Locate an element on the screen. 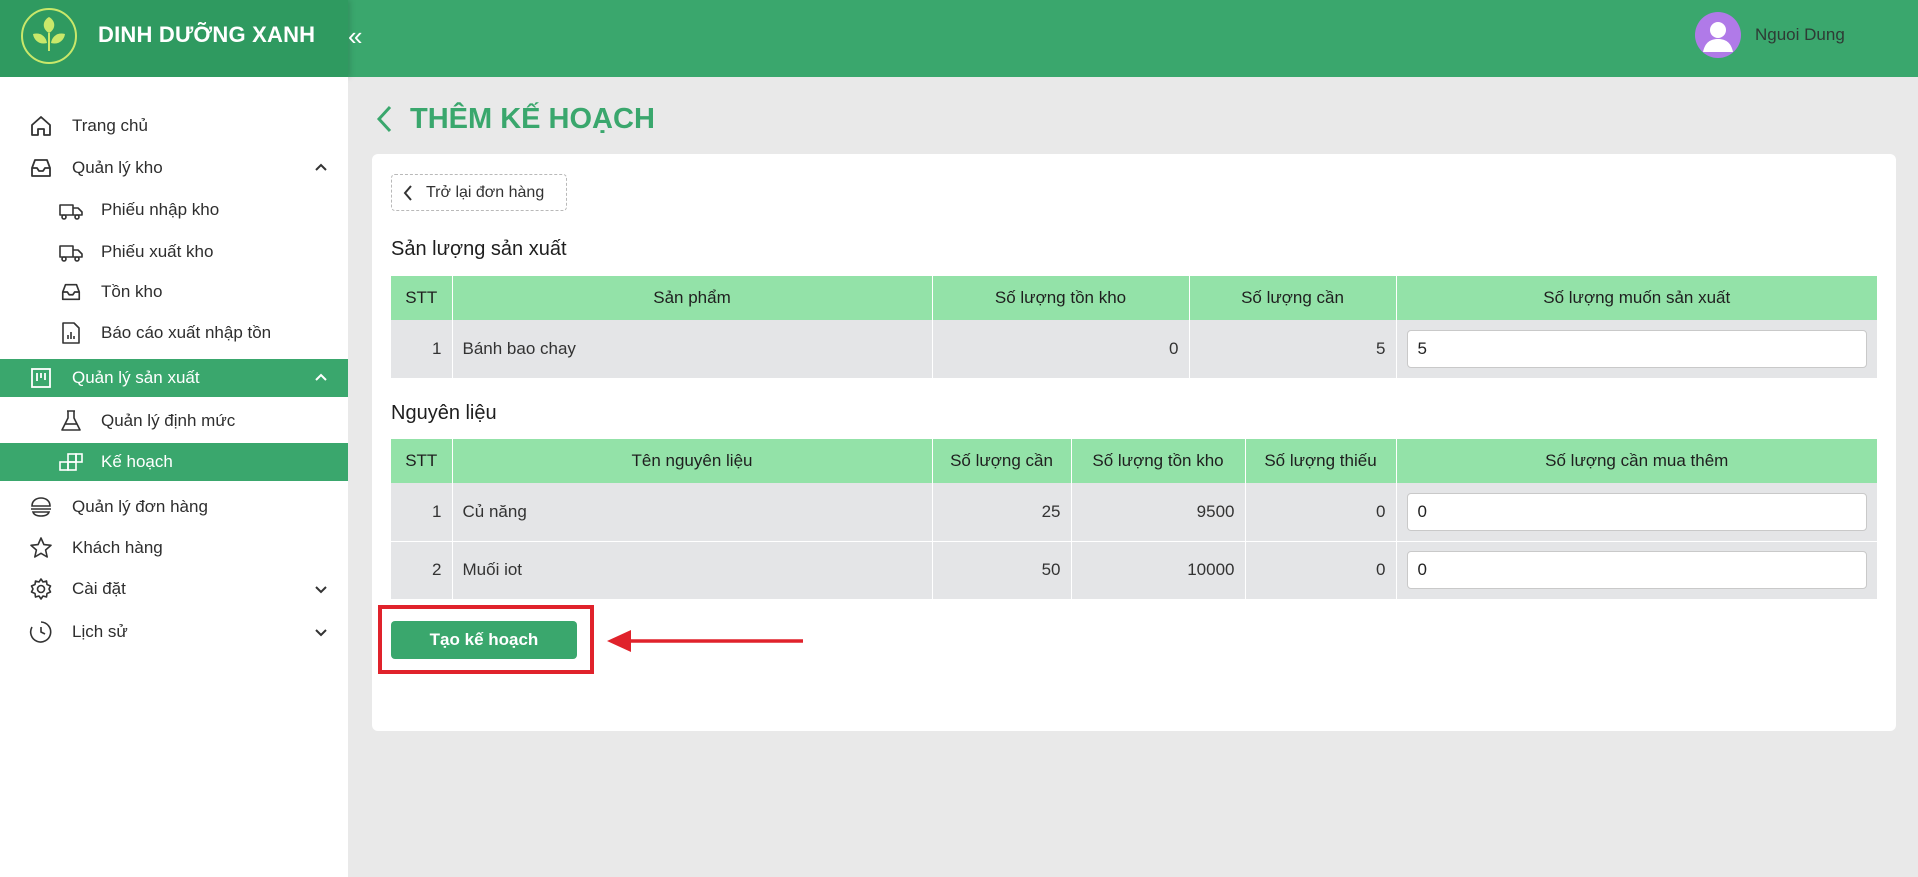 This screenshot has width=1918, height=877. back-link-label: Trở lại đơn hàng is located at coordinates (485, 192).